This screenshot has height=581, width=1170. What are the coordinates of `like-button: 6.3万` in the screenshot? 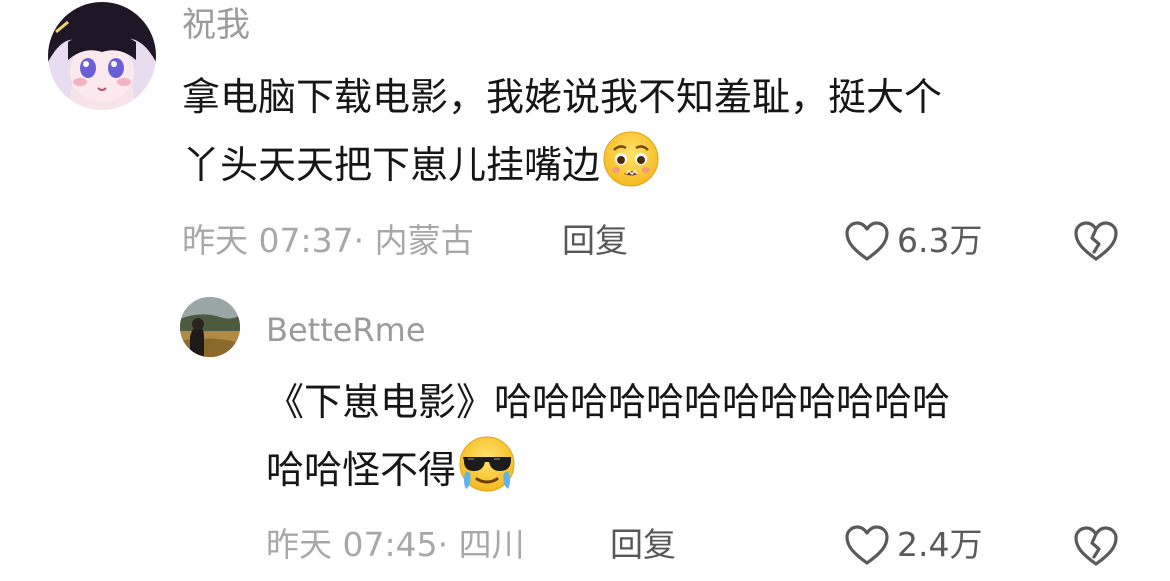 It's located at (912, 241).